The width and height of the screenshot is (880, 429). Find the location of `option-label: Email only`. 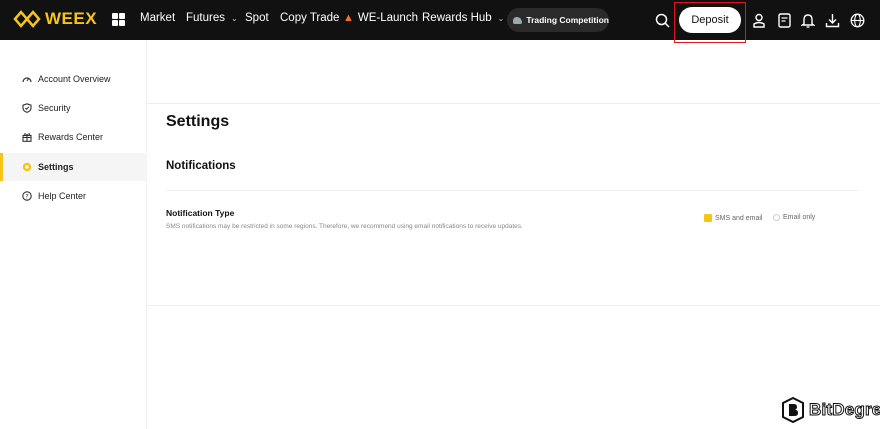

option-label: Email only is located at coordinates (799, 217).